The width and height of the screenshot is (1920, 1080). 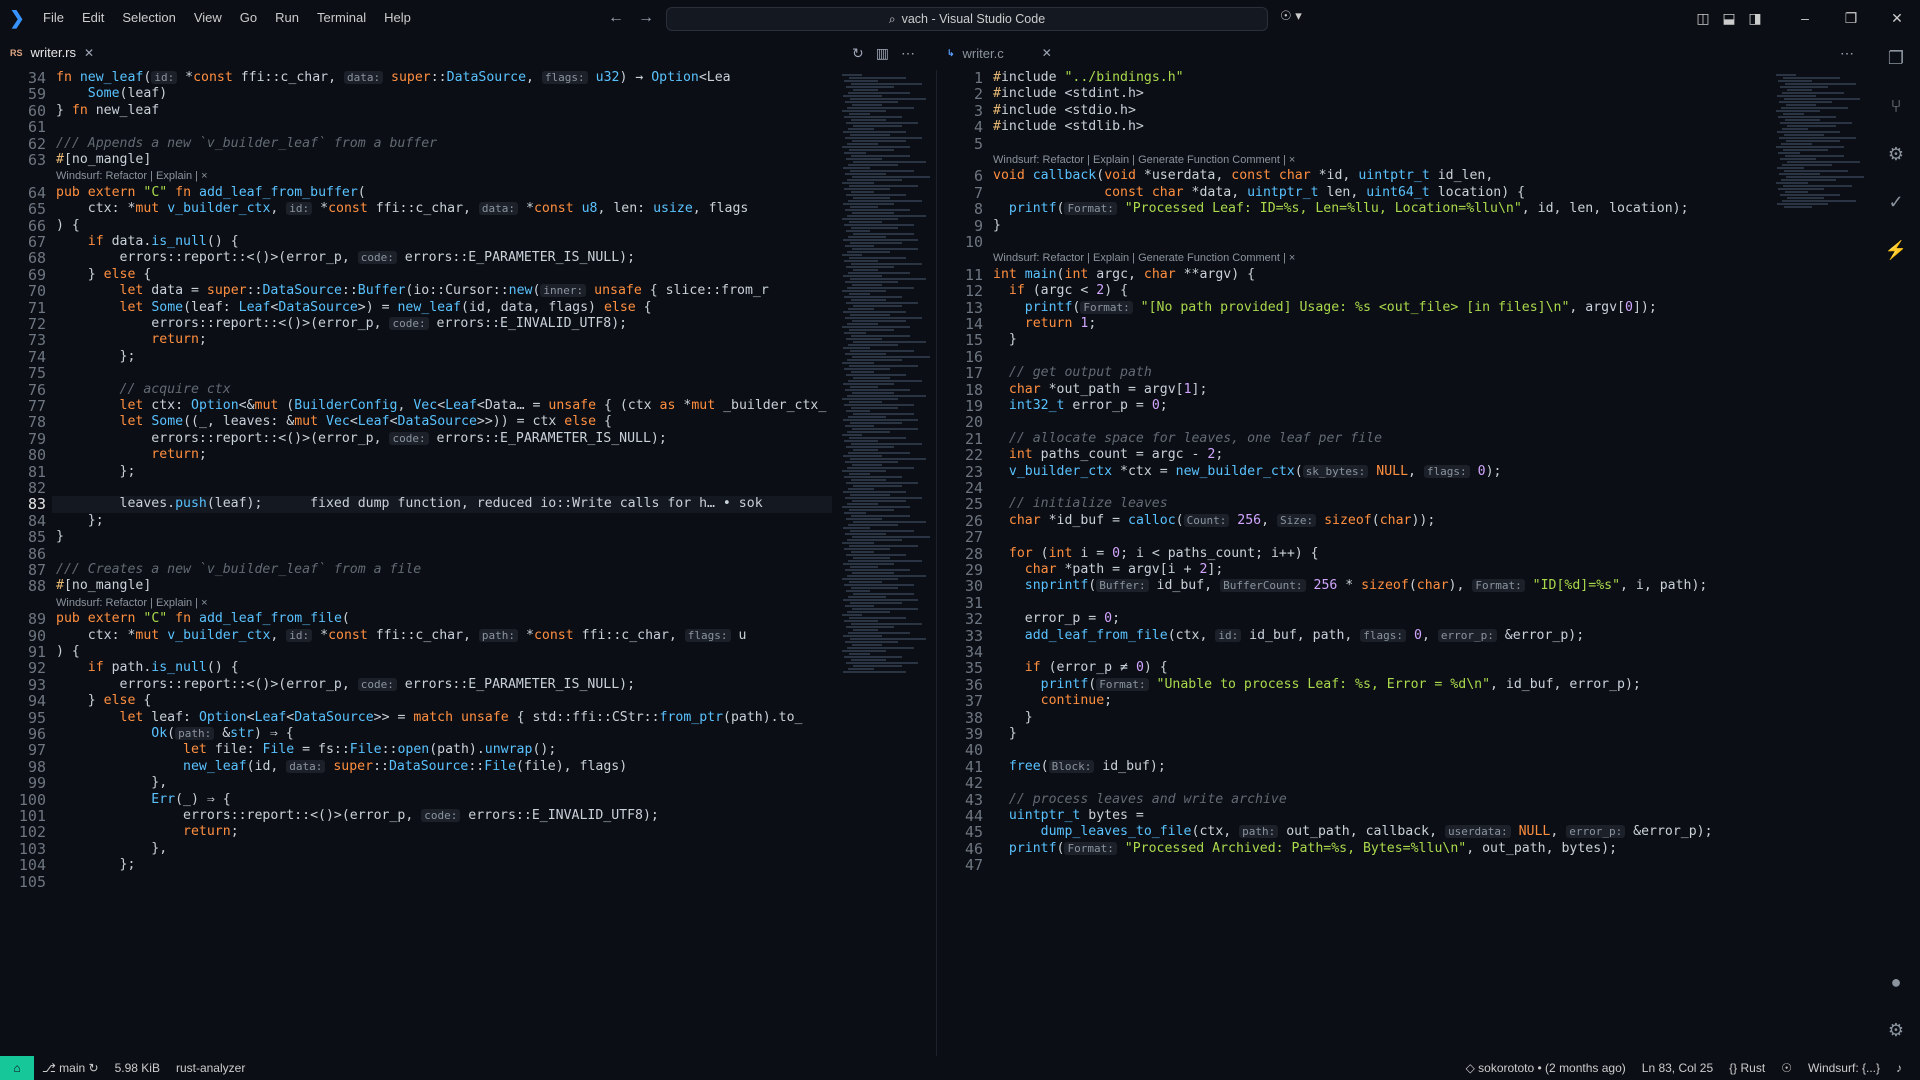 What do you see at coordinates (248, 18) in the screenshot?
I see `menu-go: Go` at bounding box center [248, 18].